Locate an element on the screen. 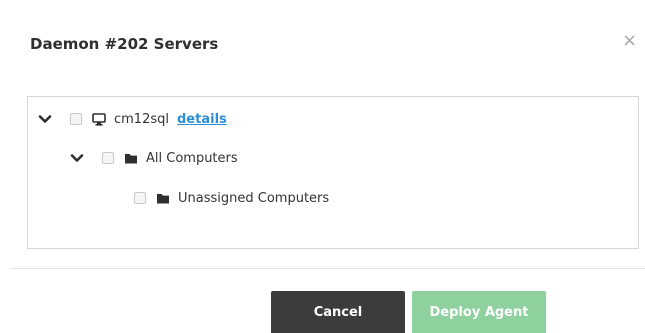 The image size is (645, 333). tree-checkbox-all-computers is located at coordinates (108, 158).